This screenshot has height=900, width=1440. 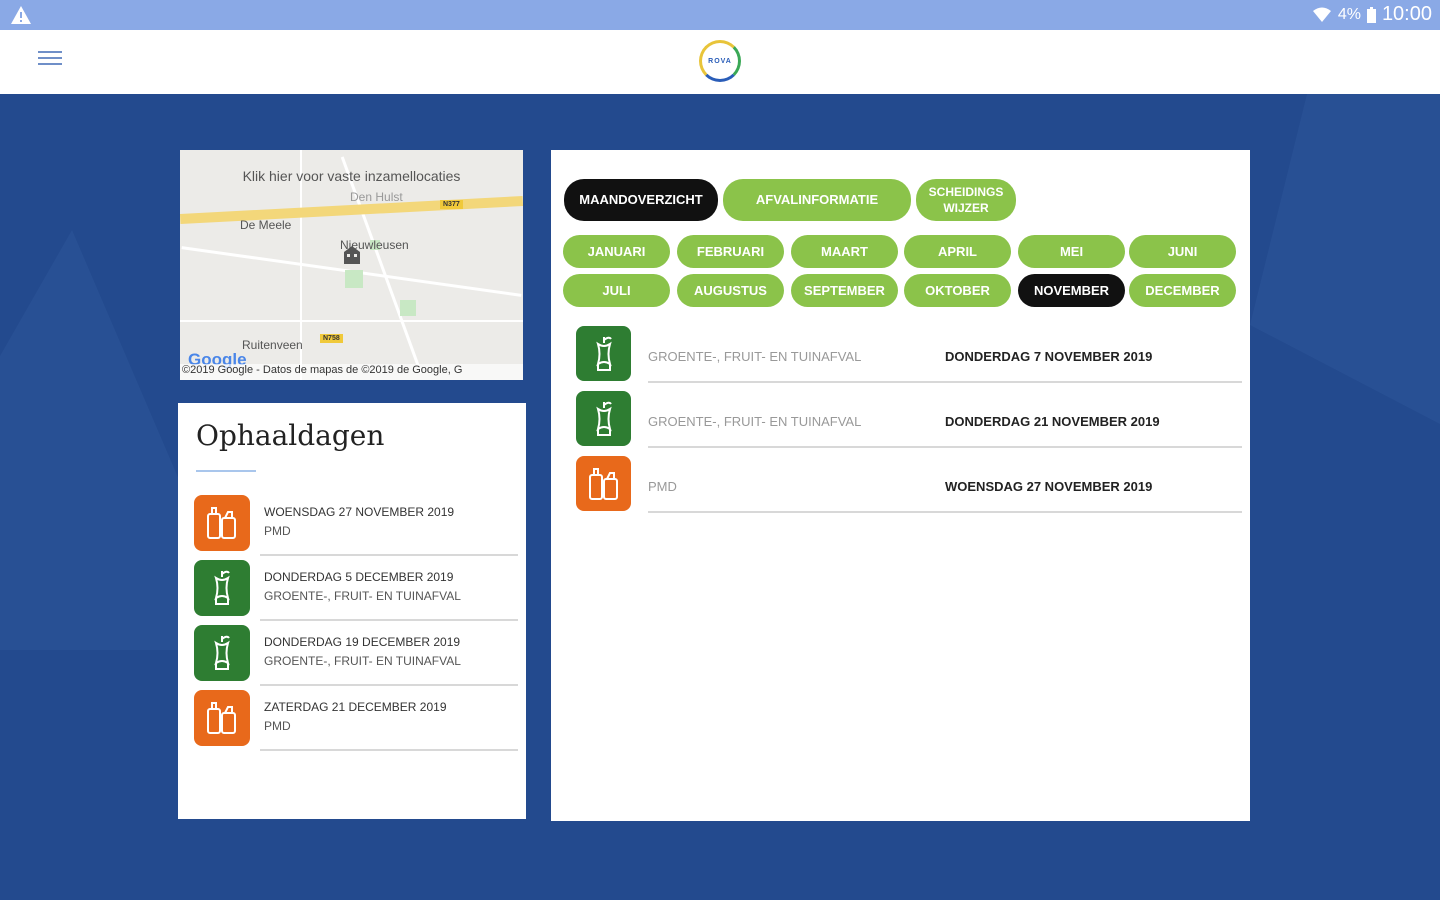 What do you see at coordinates (909, 488) in the screenshot?
I see `collection-entry: PMD WOENSDAG 27 NOVEMBER 2019` at bounding box center [909, 488].